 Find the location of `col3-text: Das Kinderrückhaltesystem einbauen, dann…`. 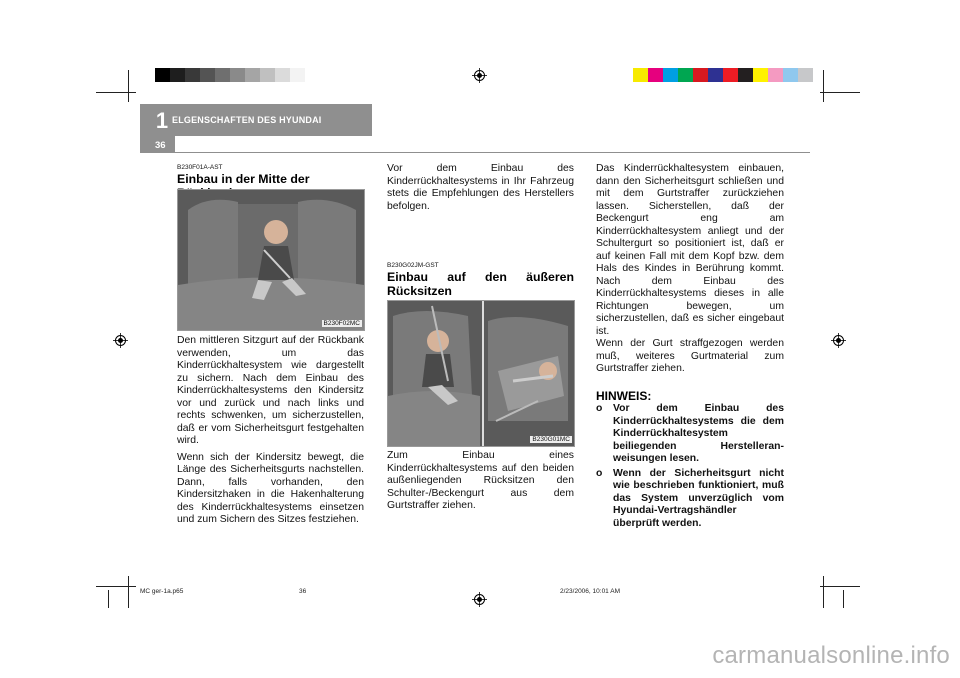

col3-text: Das Kinderrückhaltesystem einbauen, dann… is located at coordinates (690, 271).